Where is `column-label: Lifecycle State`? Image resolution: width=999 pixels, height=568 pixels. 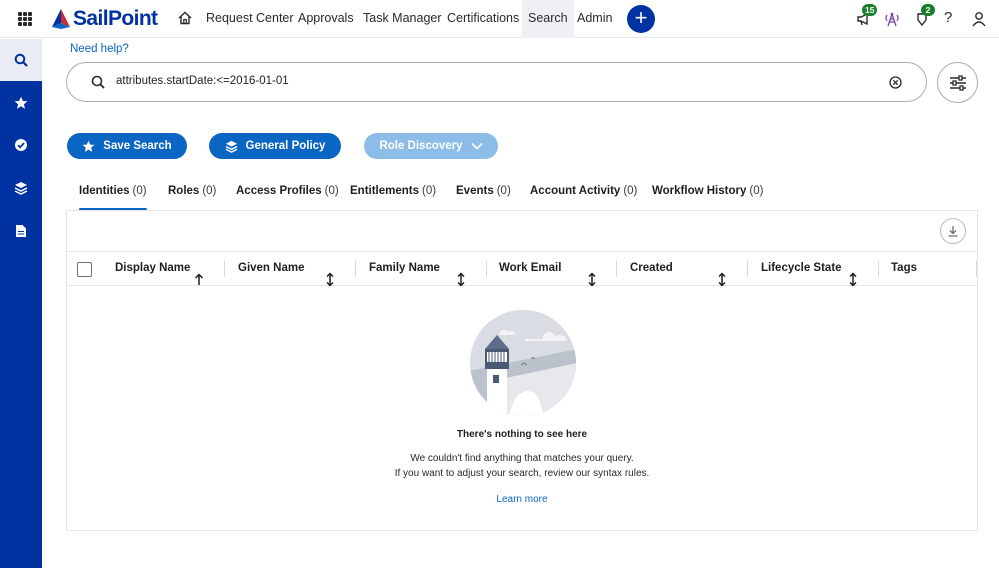 column-label: Lifecycle State is located at coordinates (801, 268).